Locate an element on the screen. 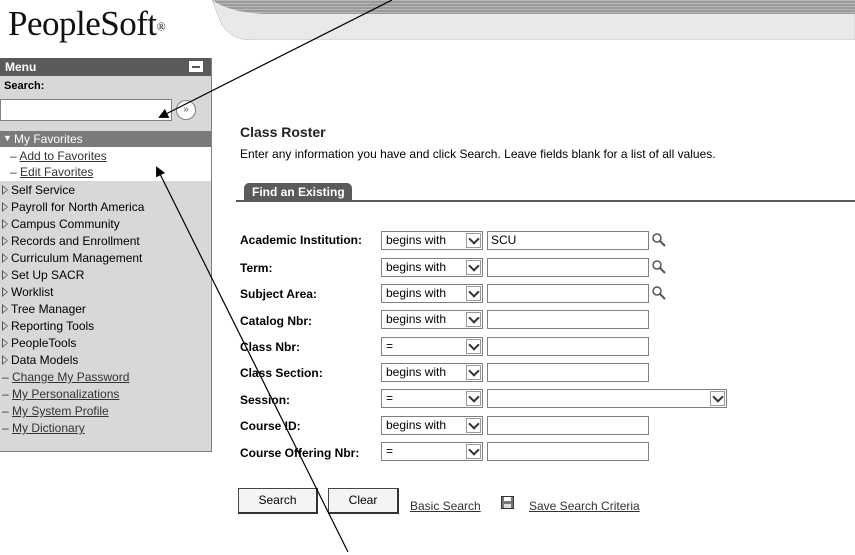 Image resolution: width=855 pixels, height=555 pixels. sidebar-item-add-to-favorites: – Add to Favorites is located at coordinates (58, 156).